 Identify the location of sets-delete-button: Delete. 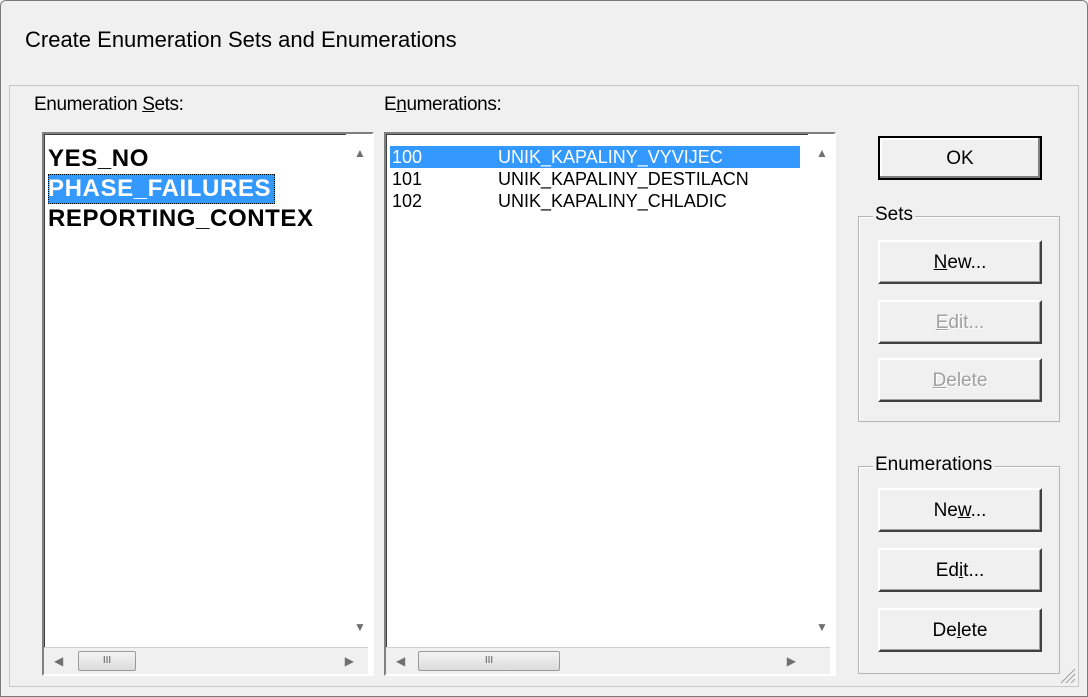
(960, 380).